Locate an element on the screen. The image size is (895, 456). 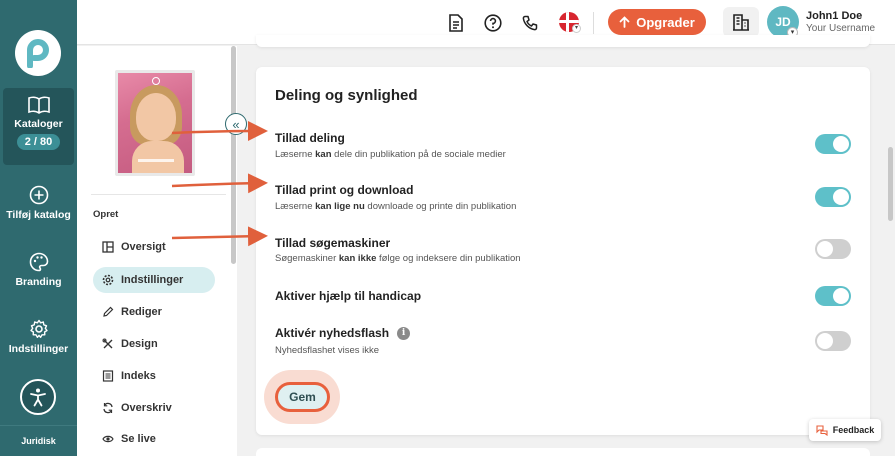
help-icon is located at coordinates (493, 23).